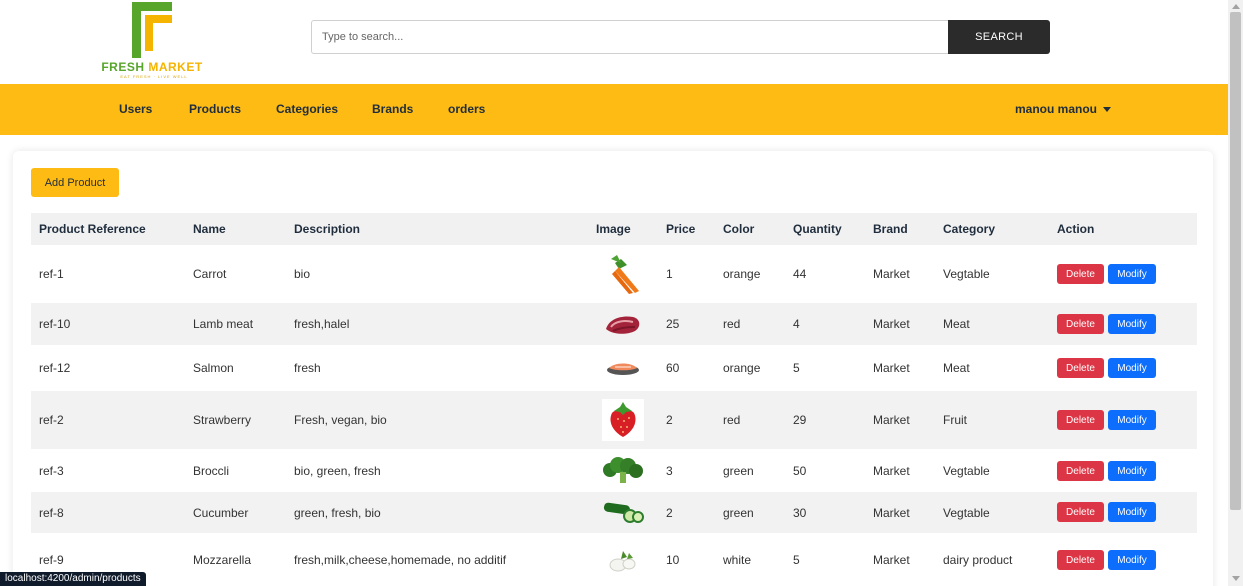  What do you see at coordinates (135, 109) in the screenshot?
I see `nav-item-users: Users` at bounding box center [135, 109].